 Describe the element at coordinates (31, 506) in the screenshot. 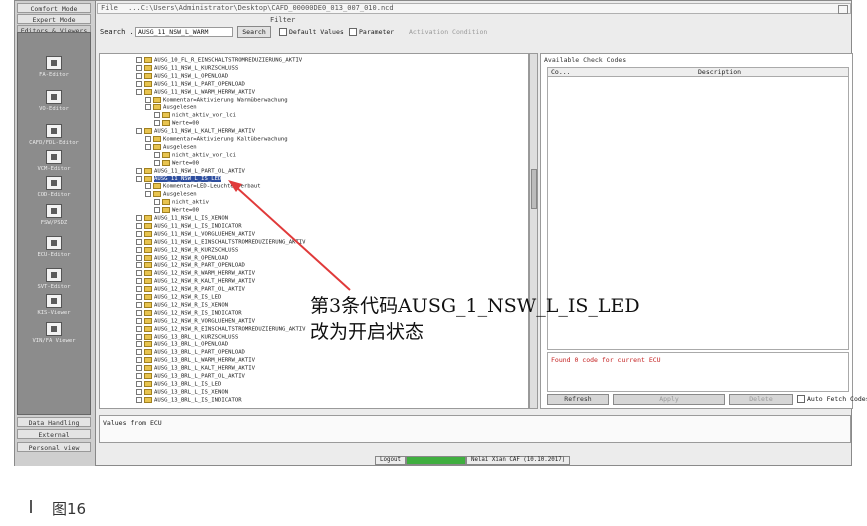

I see `caption-bar` at that location.